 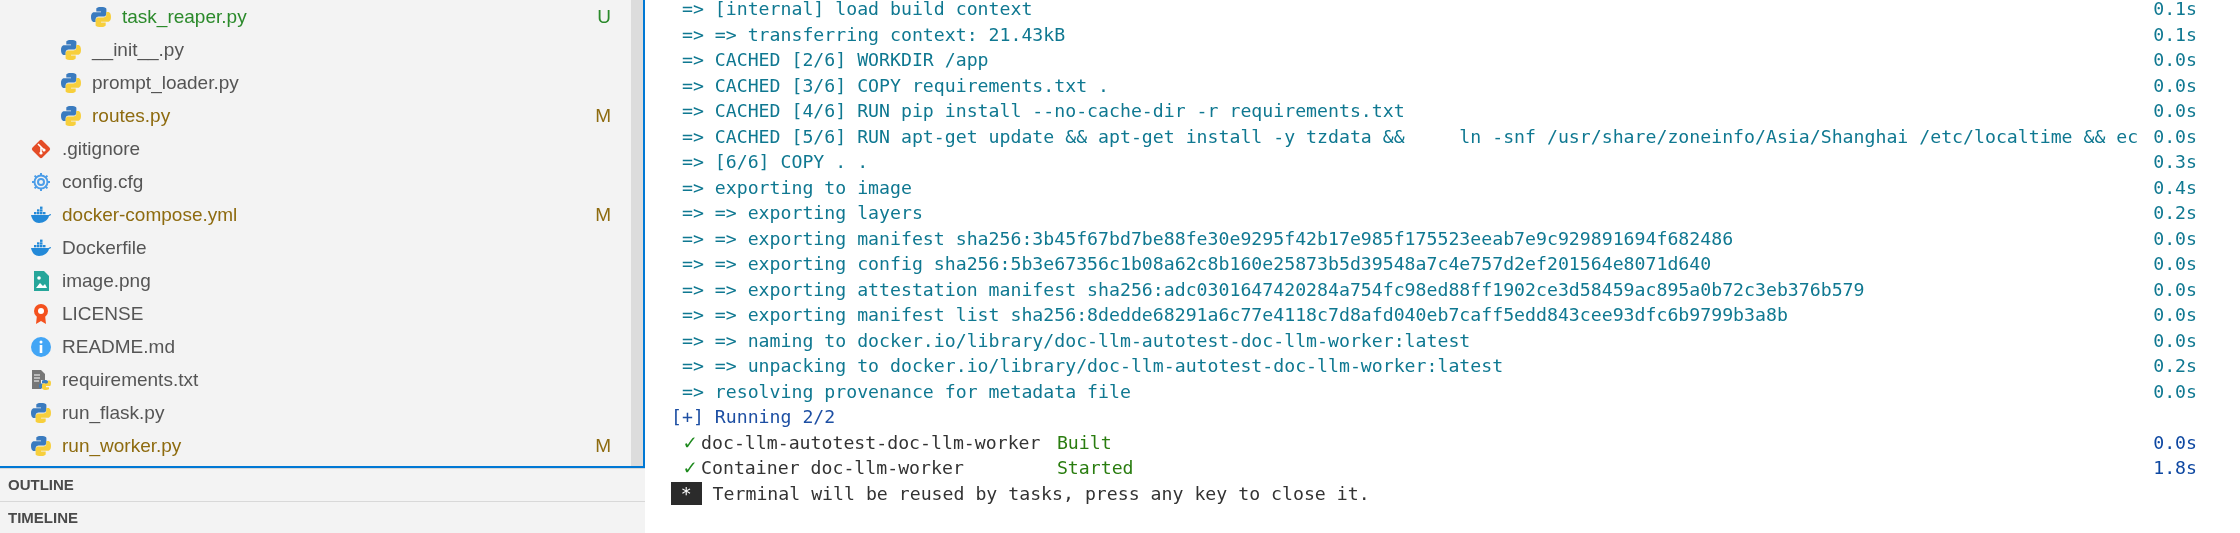 What do you see at coordinates (1273, 289) in the screenshot?
I see `terminal-line: => => exporting attestation manifest sha256:adc0301647420284a754fc98ed88ff1902ce3d58459ac895a0b72c3eb376b579` at bounding box center [1273, 289].